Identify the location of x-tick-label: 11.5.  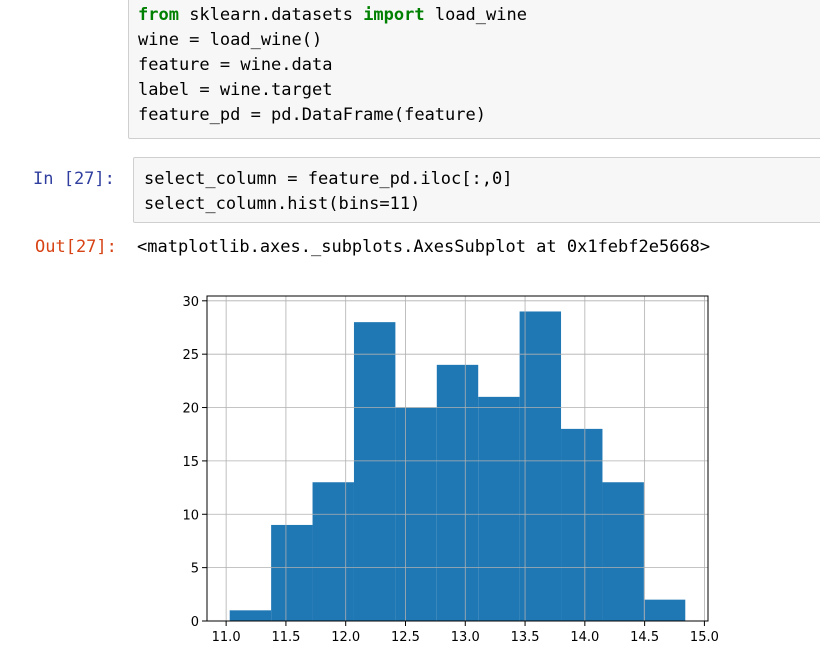
(285, 637).